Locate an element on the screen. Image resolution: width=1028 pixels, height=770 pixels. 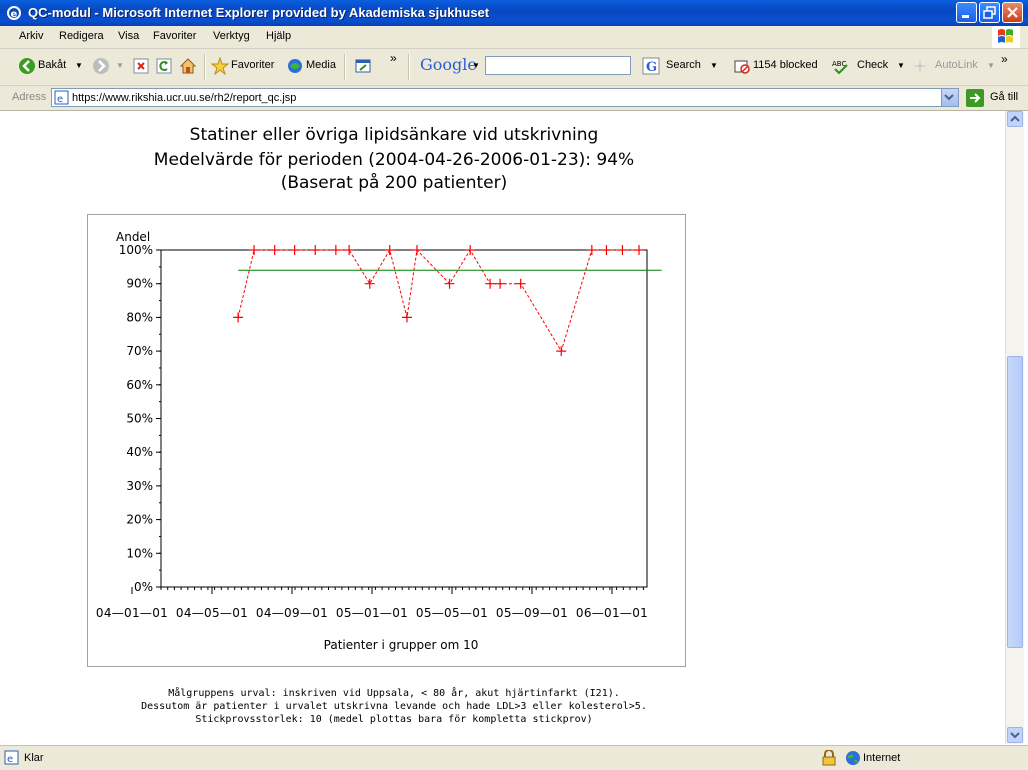
page-icon: e is located at coordinates (61, 97).